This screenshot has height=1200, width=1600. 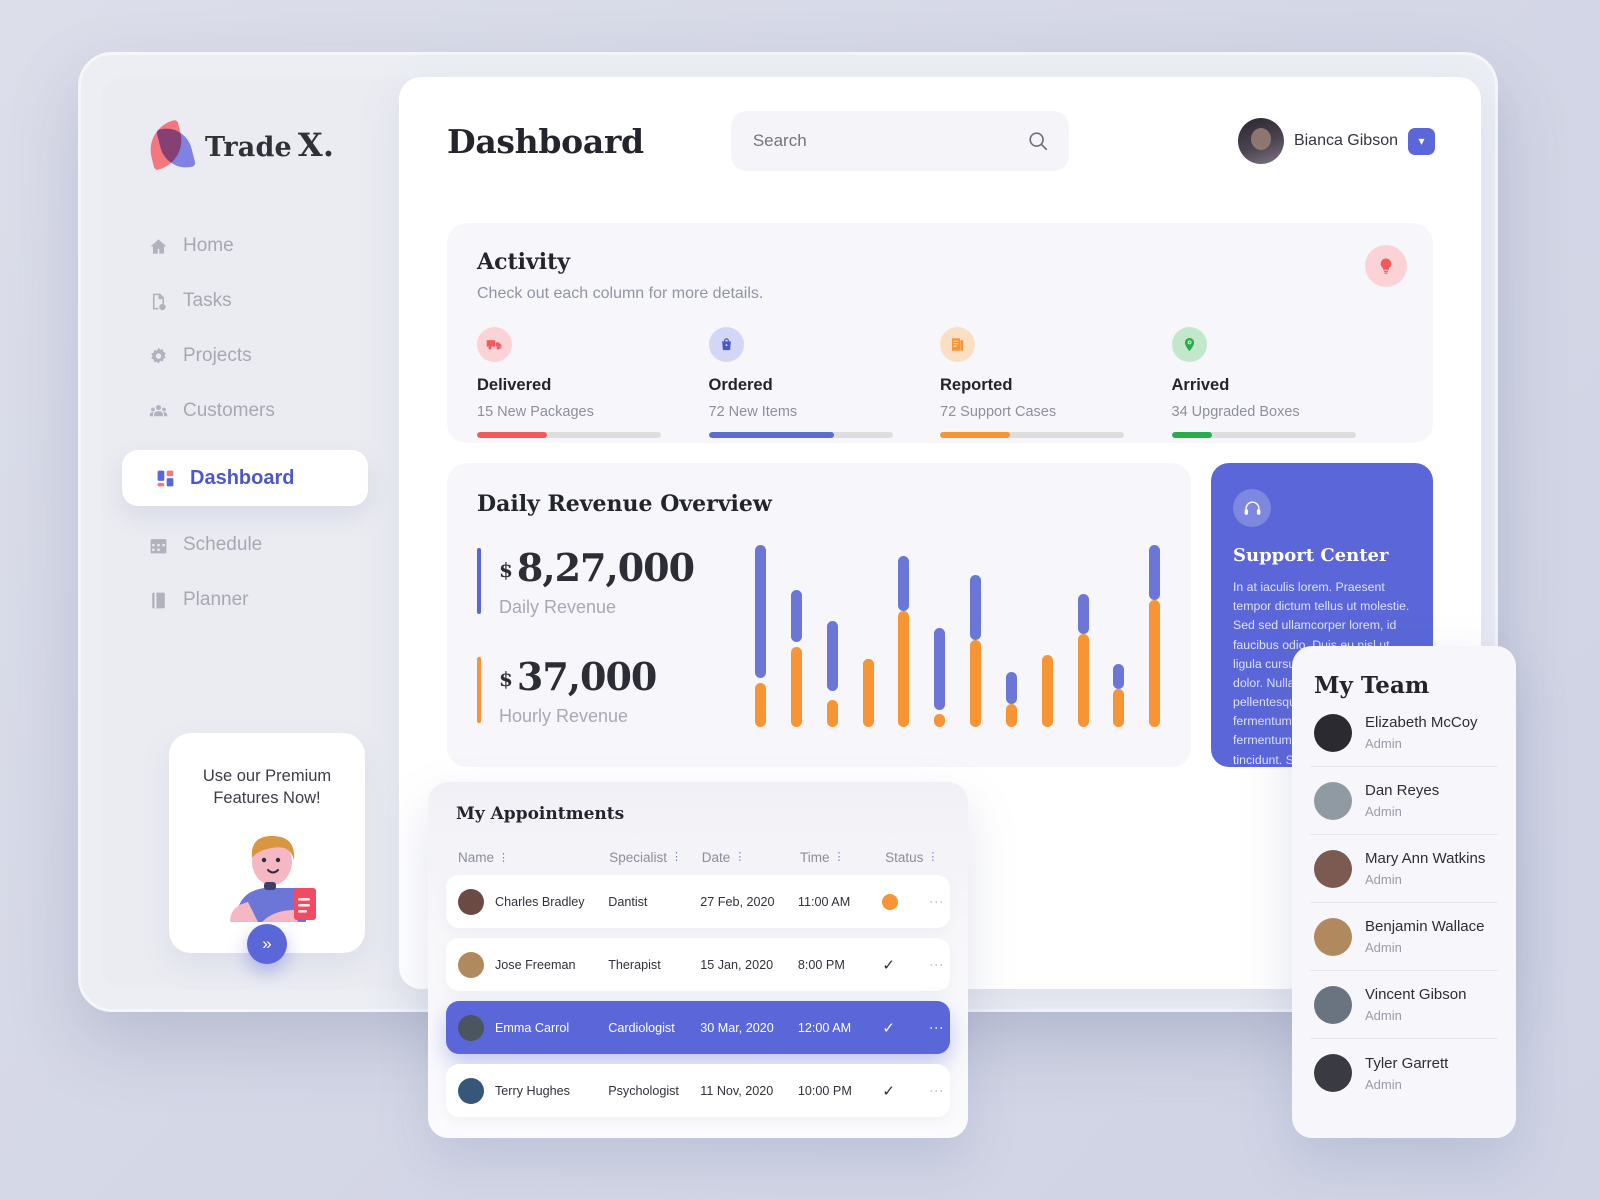 What do you see at coordinates (976, 385) in the screenshot?
I see `stat-label: Reported` at bounding box center [976, 385].